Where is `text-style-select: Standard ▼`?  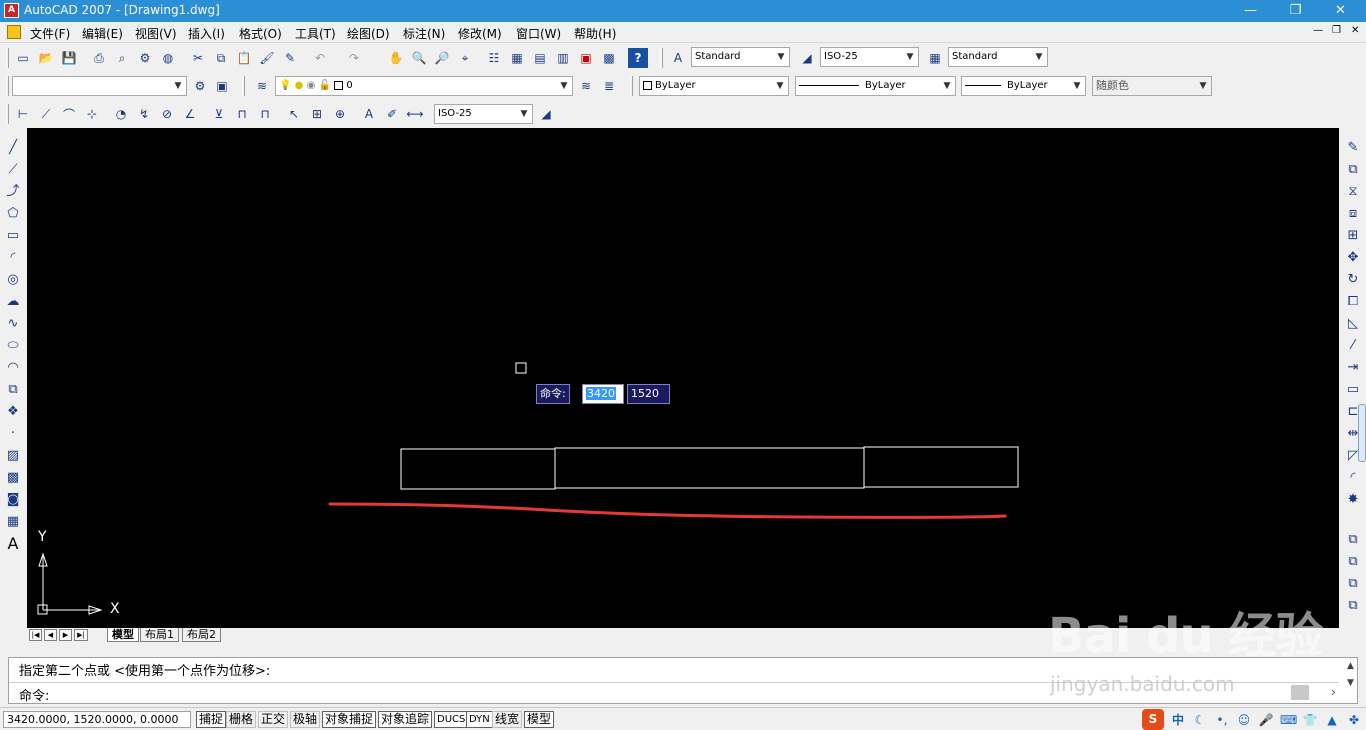 text-style-select: Standard ▼ is located at coordinates (740, 57).